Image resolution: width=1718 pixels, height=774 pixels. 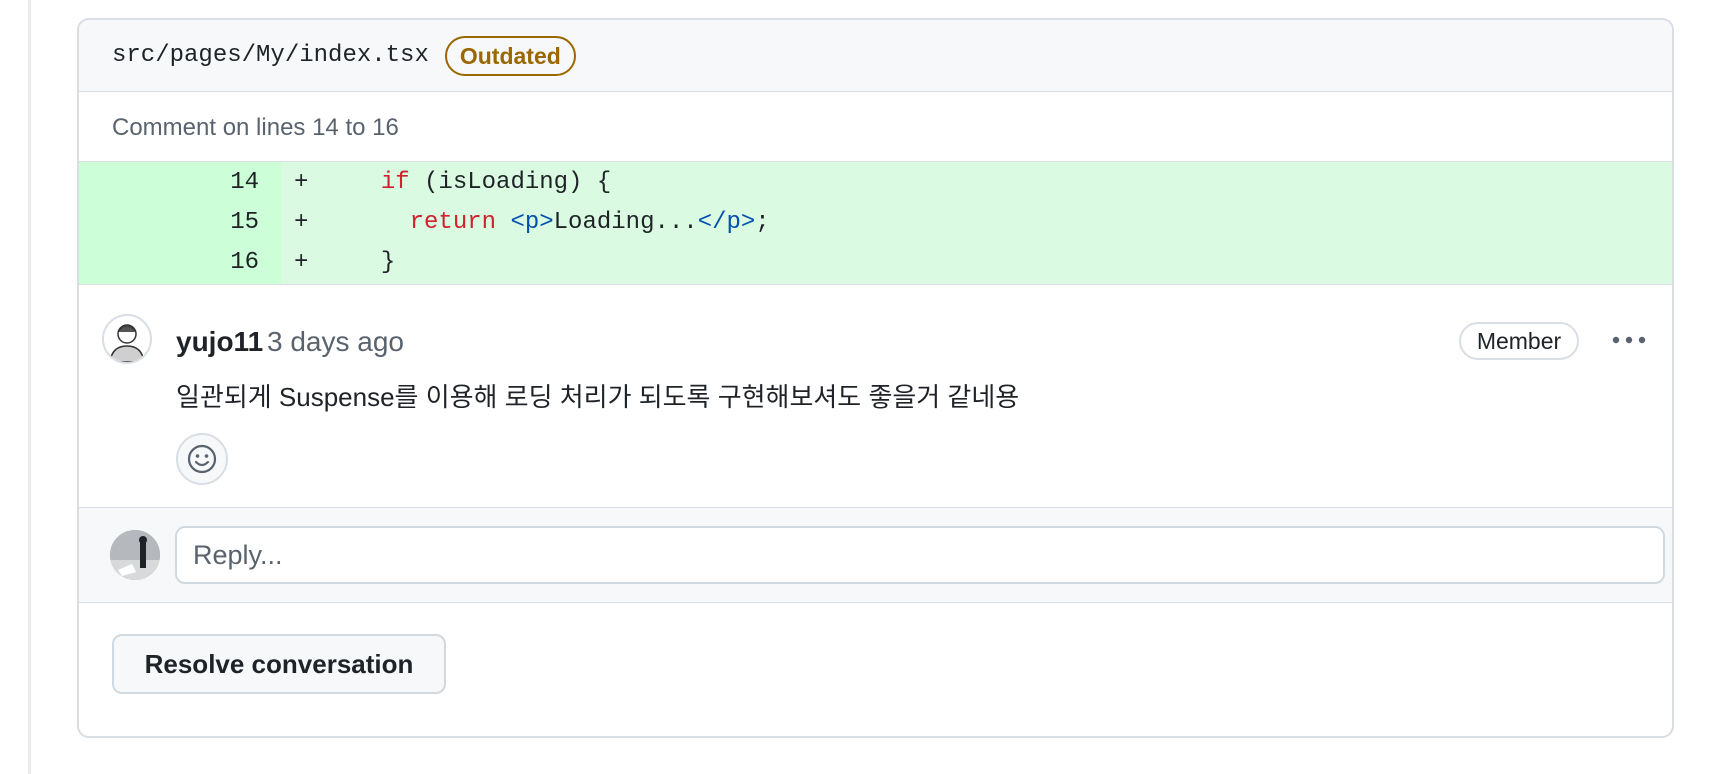 What do you see at coordinates (920, 555) in the screenshot?
I see `reply-input` at bounding box center [920, 555].